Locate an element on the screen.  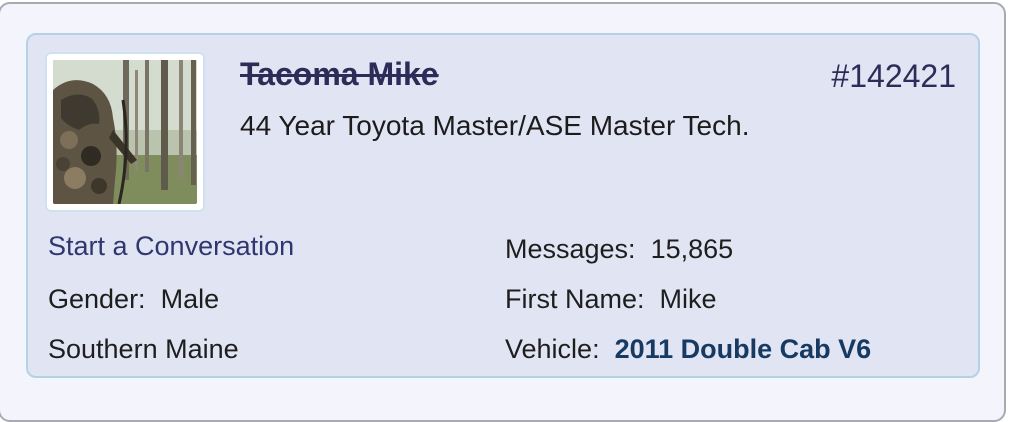
avatar-frame is located at coordinates (125, 132).